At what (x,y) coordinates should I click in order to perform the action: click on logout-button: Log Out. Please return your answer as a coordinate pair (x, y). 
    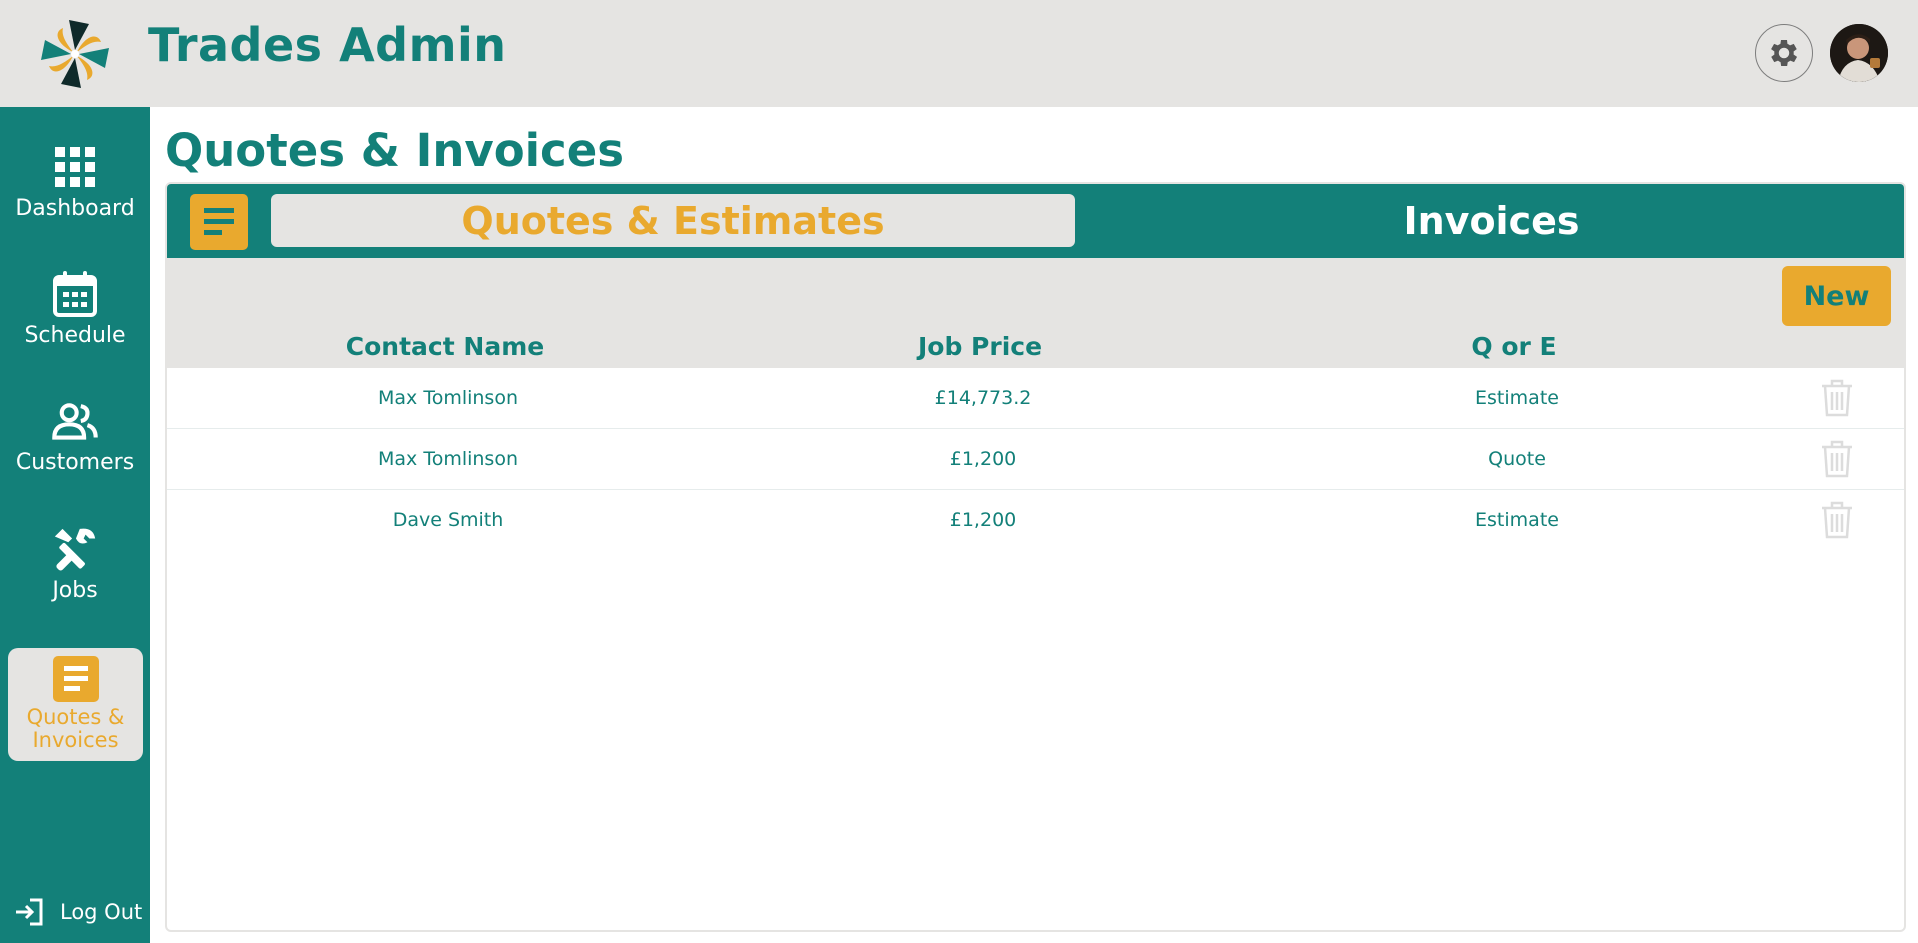
    Looking at the image, I should click on (78, 912).